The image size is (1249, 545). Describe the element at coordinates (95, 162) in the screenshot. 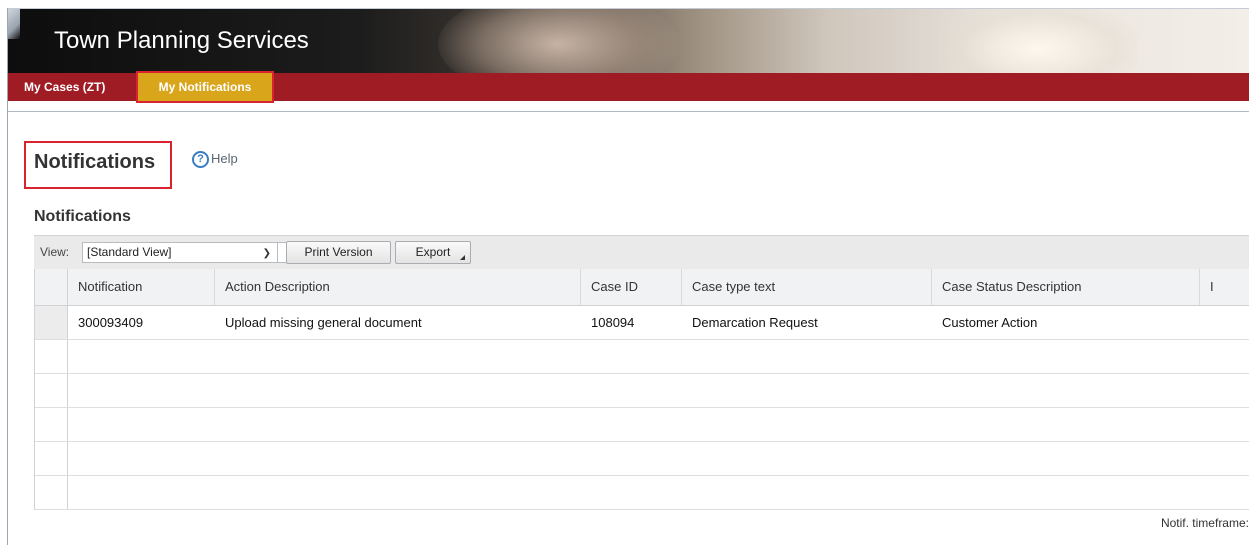

I see `page-title: Notifications` at that location.